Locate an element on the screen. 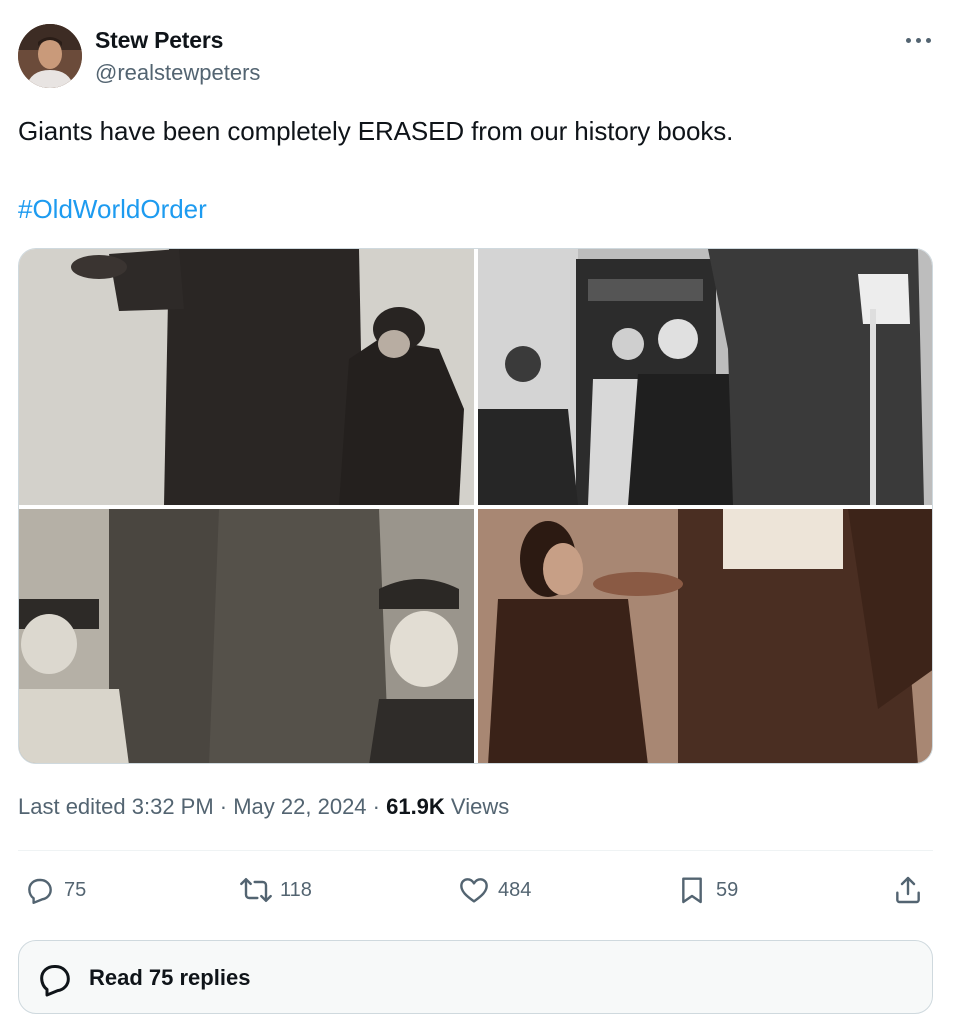 Image resolution: width=953 pixels, height=1024 pixels. bookmark-icon is located at coordinates (692, 890).